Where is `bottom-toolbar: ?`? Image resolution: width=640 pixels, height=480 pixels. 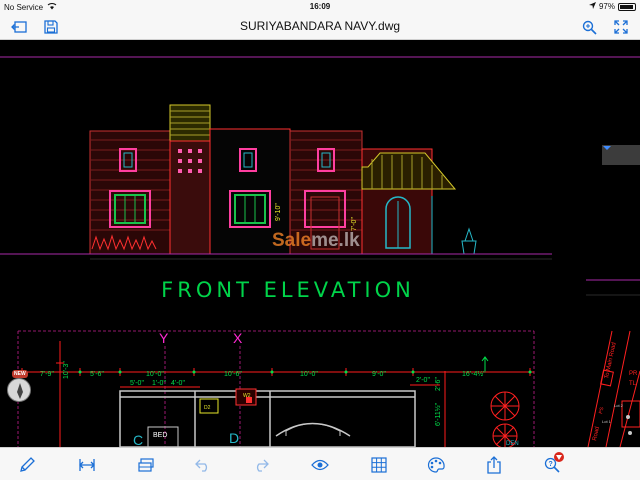 bottom-toolbar: ? is located at coordinates (320, 463).